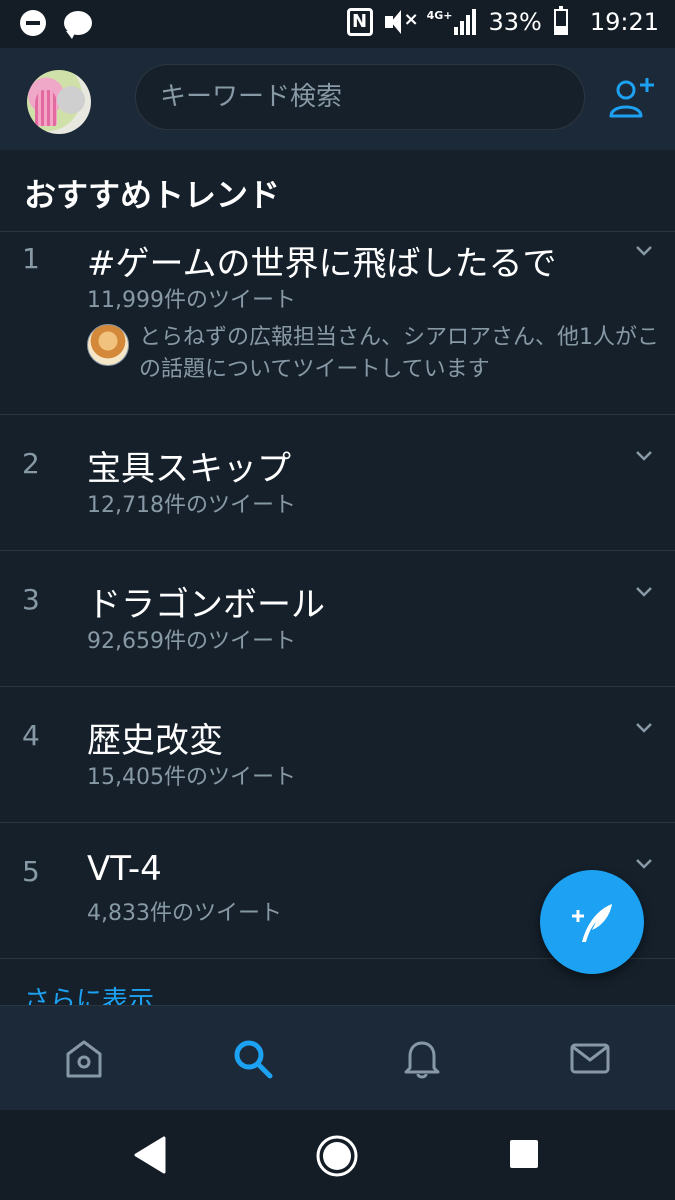 The width and height of the screenshot is (675, 1200). I want to click on mute-icon: ×, so click(401, 22).